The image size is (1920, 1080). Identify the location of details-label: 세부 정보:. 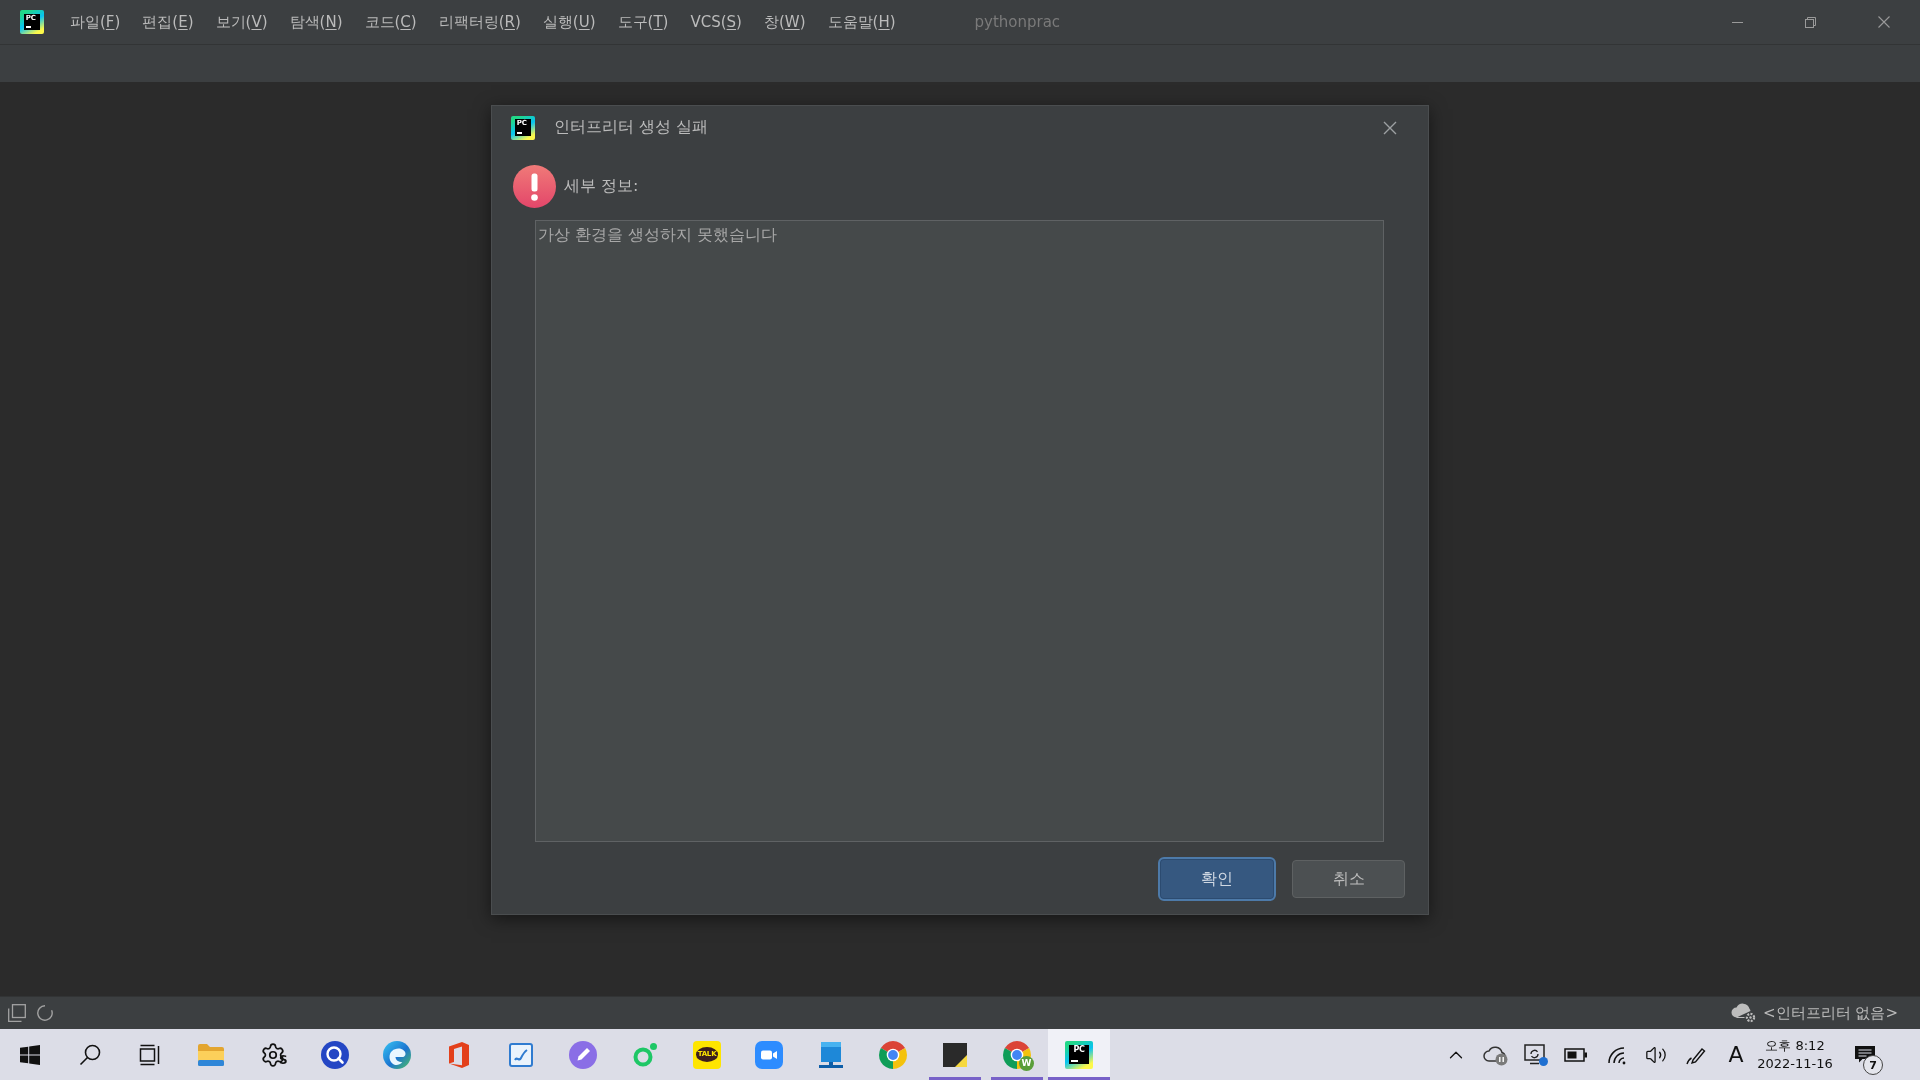
(601, 186).